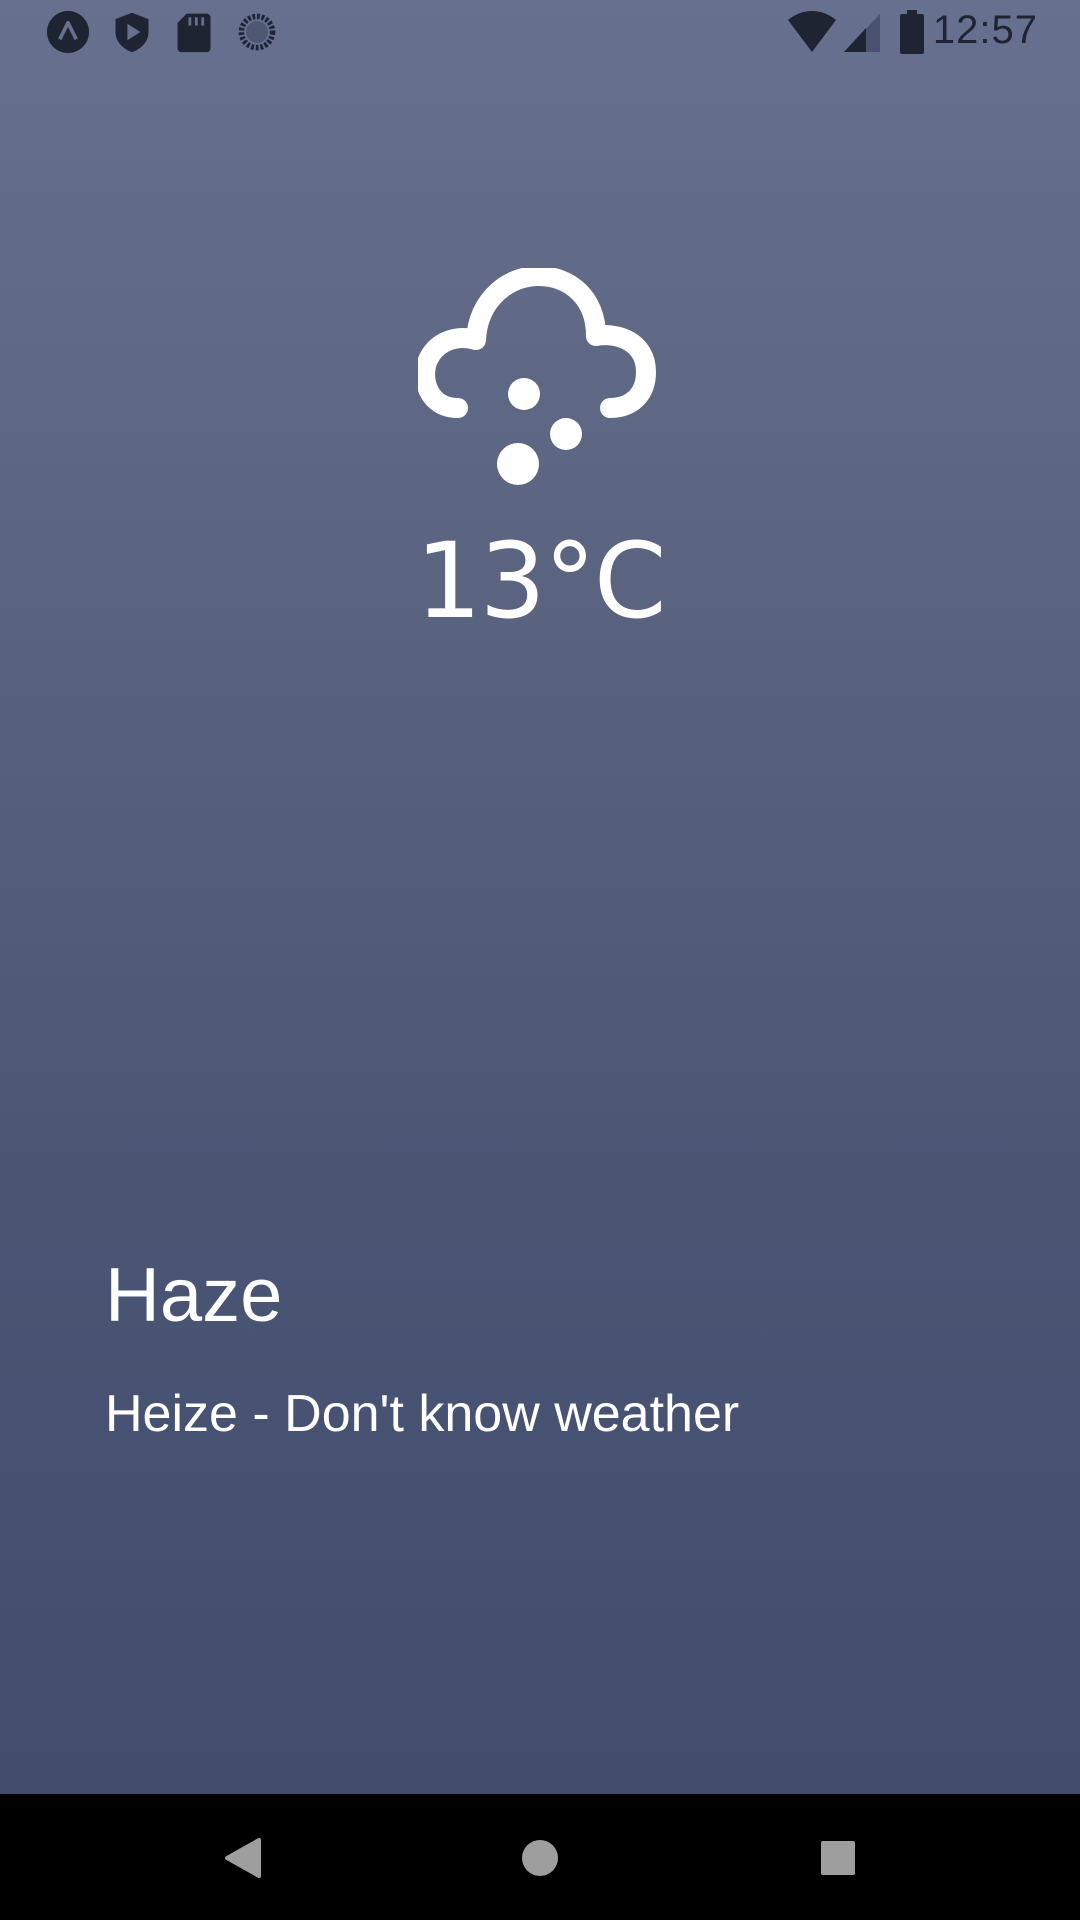 The image size is (1080, 1920). I want to click on battery-icon, so click(912, 32).